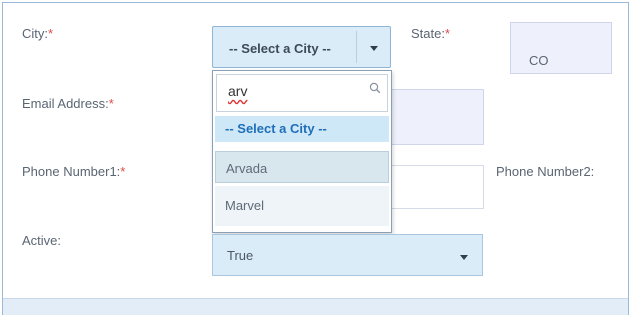 This screenshot has height=319, width=633. I want to click on city-search-value: arv, so click(238, 91).